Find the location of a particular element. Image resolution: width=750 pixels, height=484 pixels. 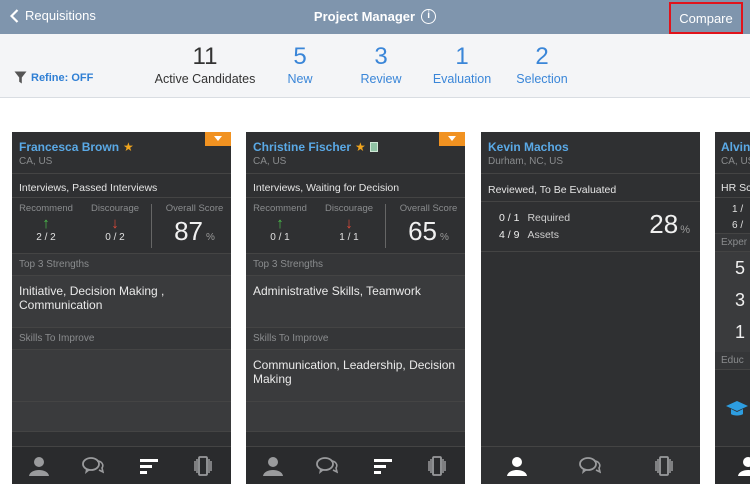

stat-active-candidates: 11 Active Candidates is located at coordinates (205, 65).